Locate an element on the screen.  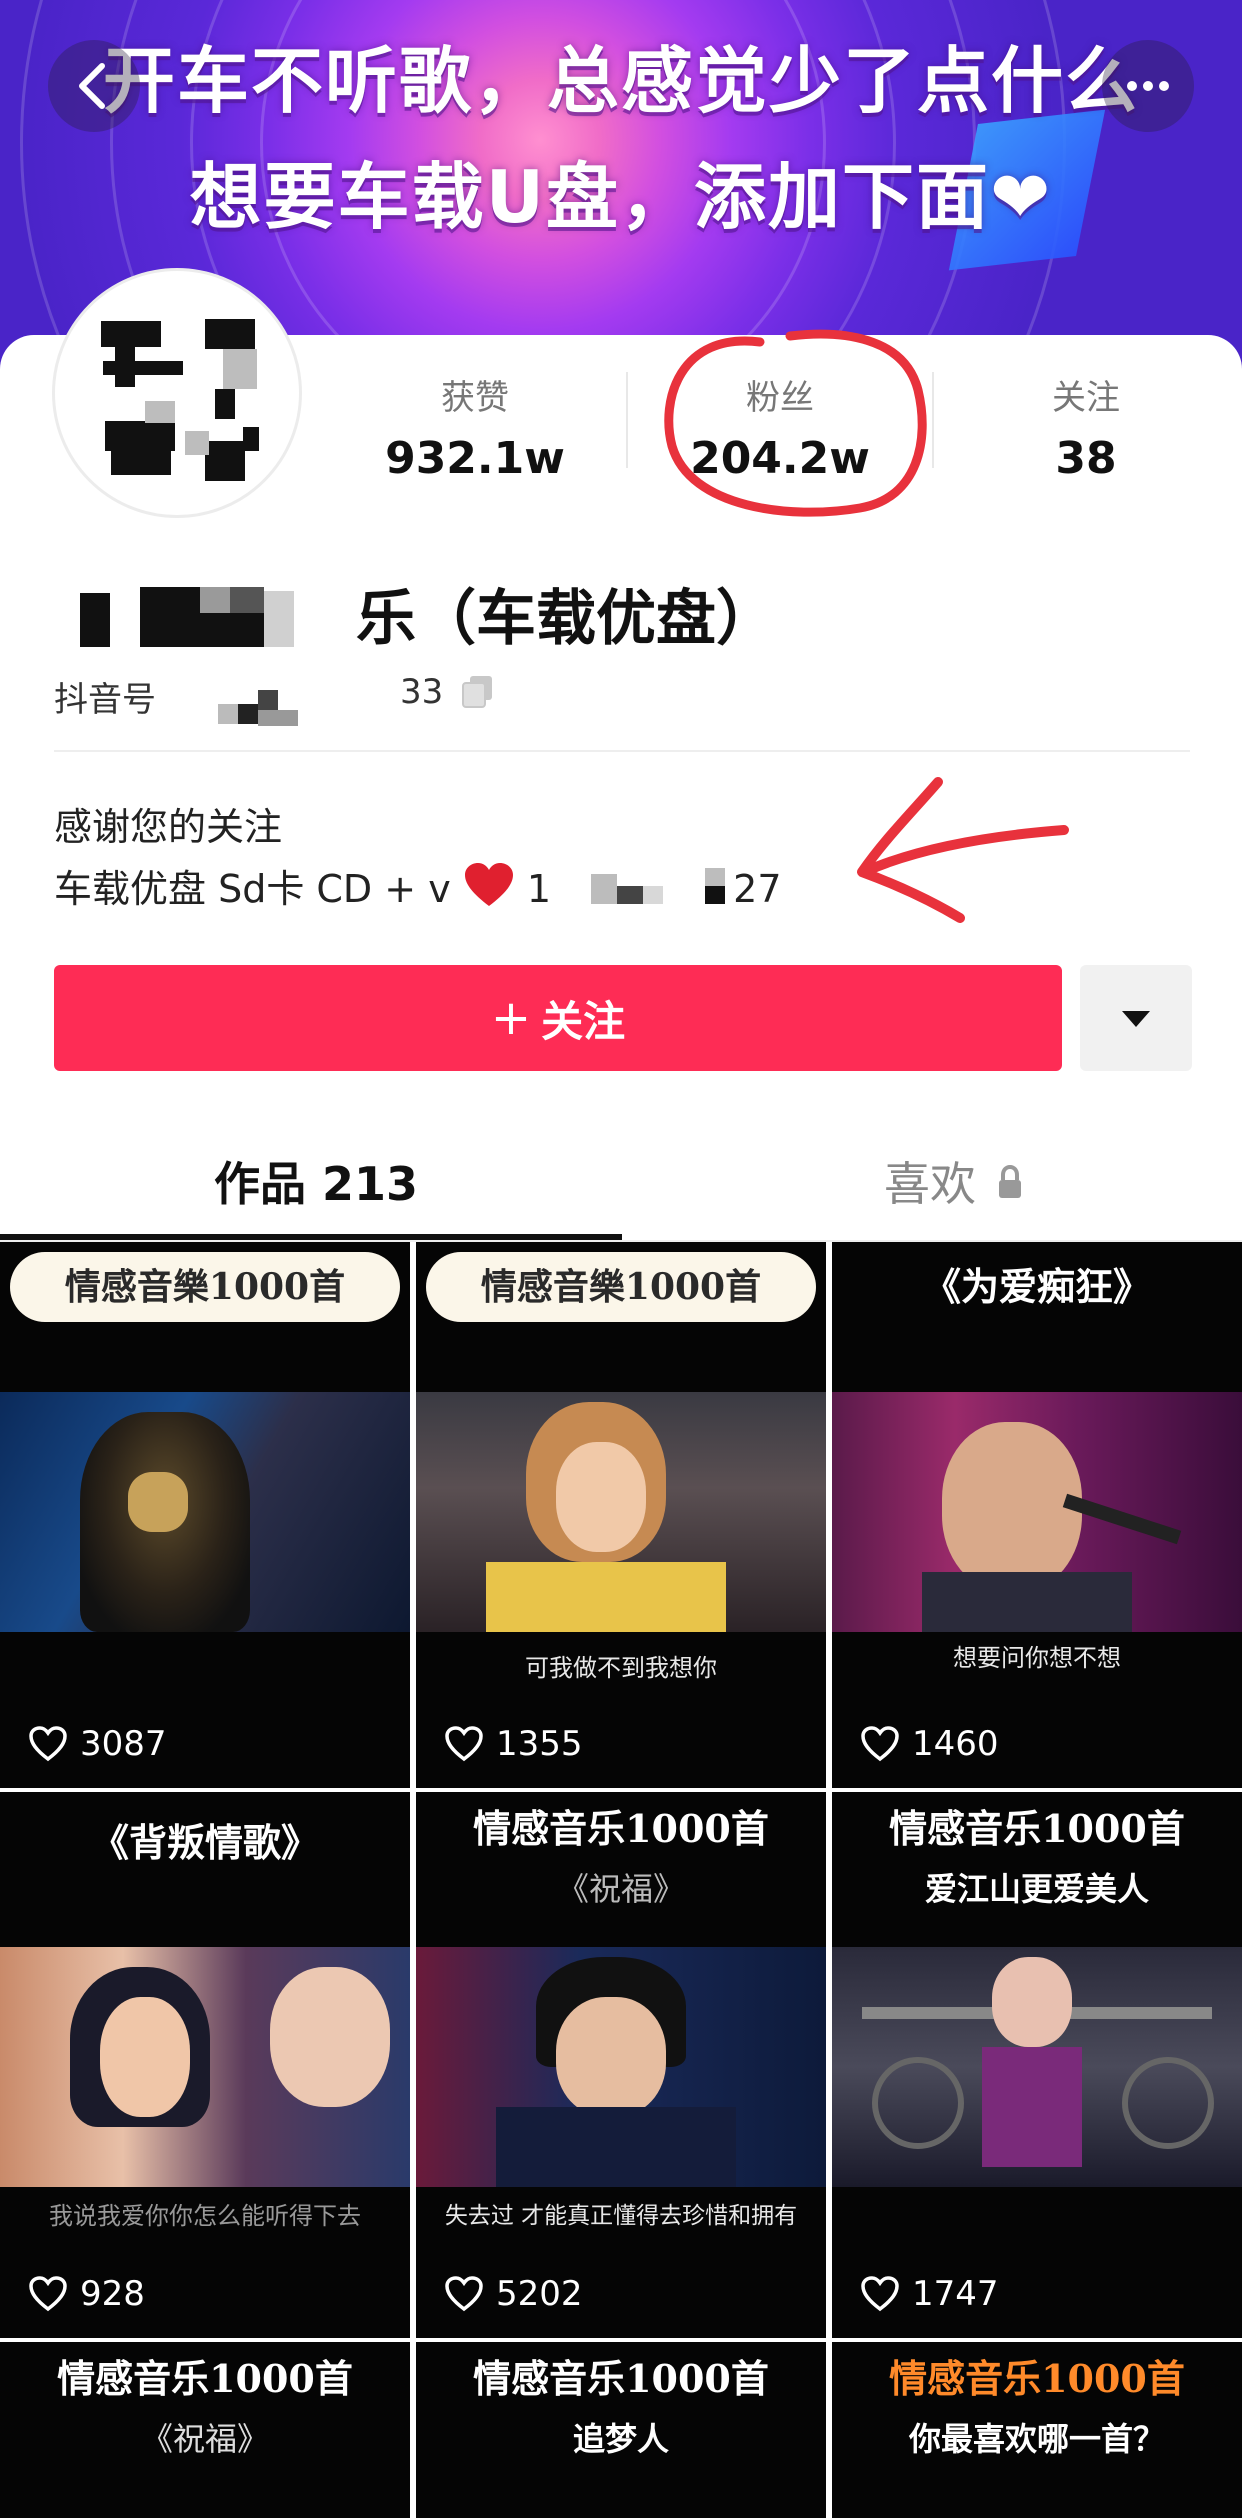
video-subtitle: 追梦人 is located at coordinates (620, 2439).